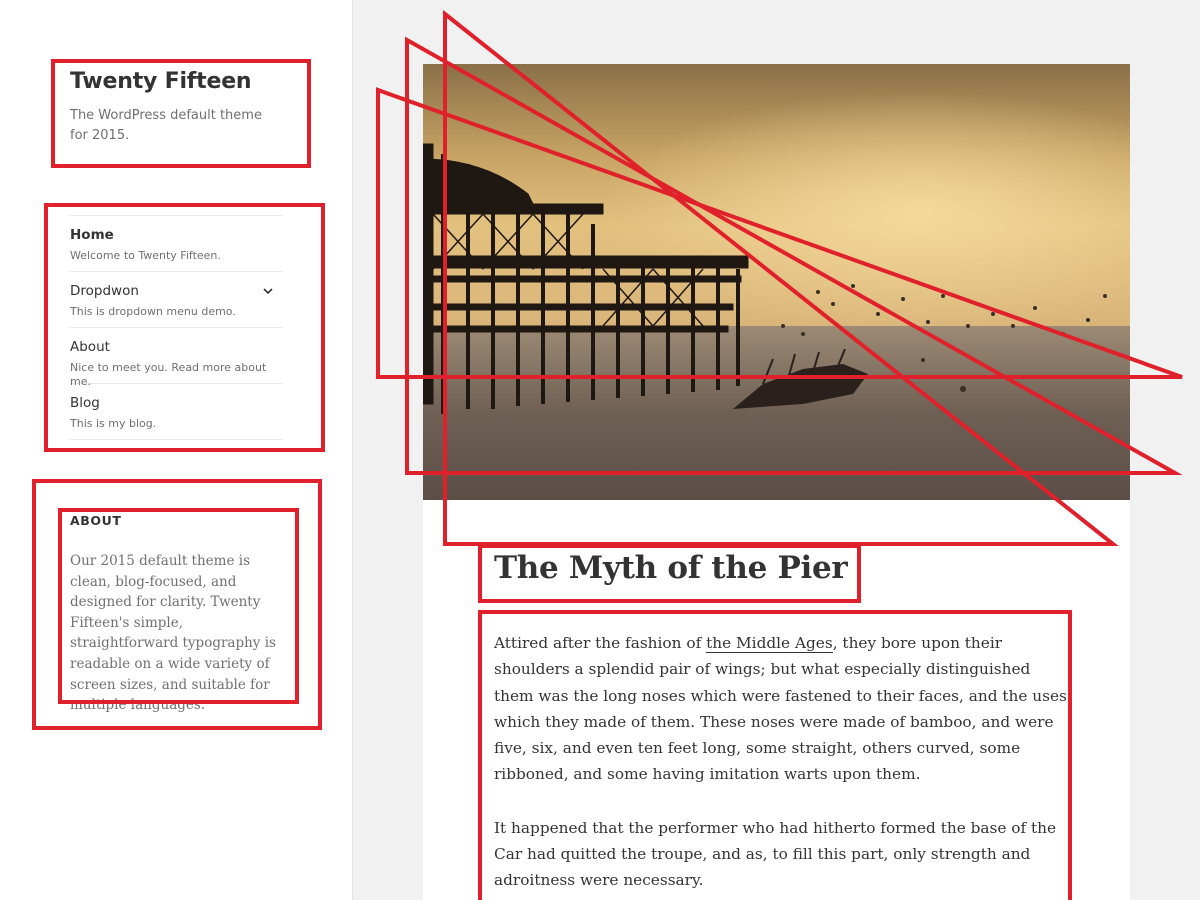 The width and height of the screenshot is (1200, 900). What do you see at coordinates (769, 643) in the screenshot?
I see `middle-ages-link: the Middle Ages` at bounding box center [769, 643].